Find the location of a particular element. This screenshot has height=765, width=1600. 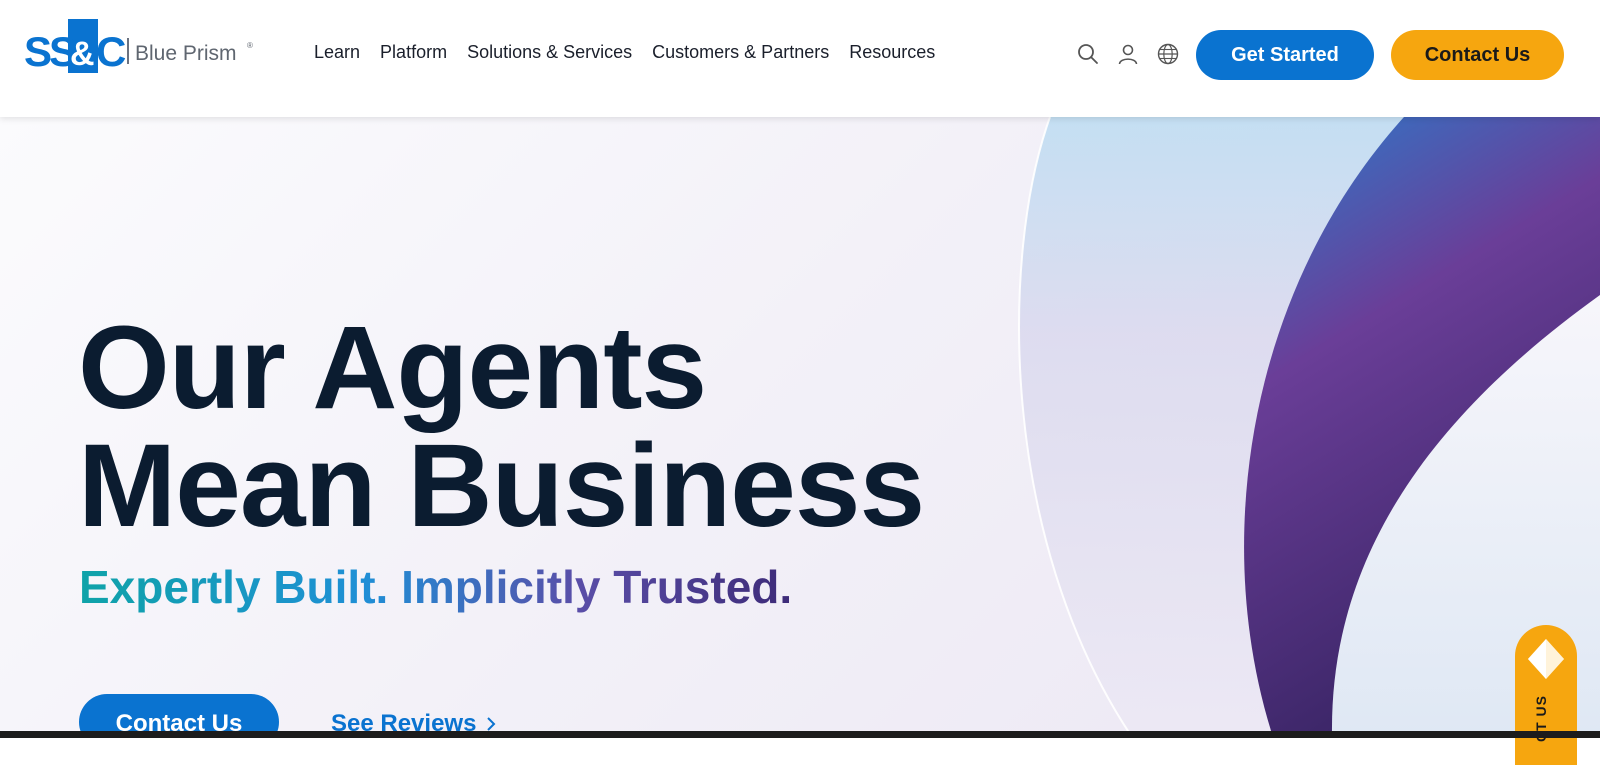

hero-contact-us-button: Contact Us is located at coordinates (179, 714).